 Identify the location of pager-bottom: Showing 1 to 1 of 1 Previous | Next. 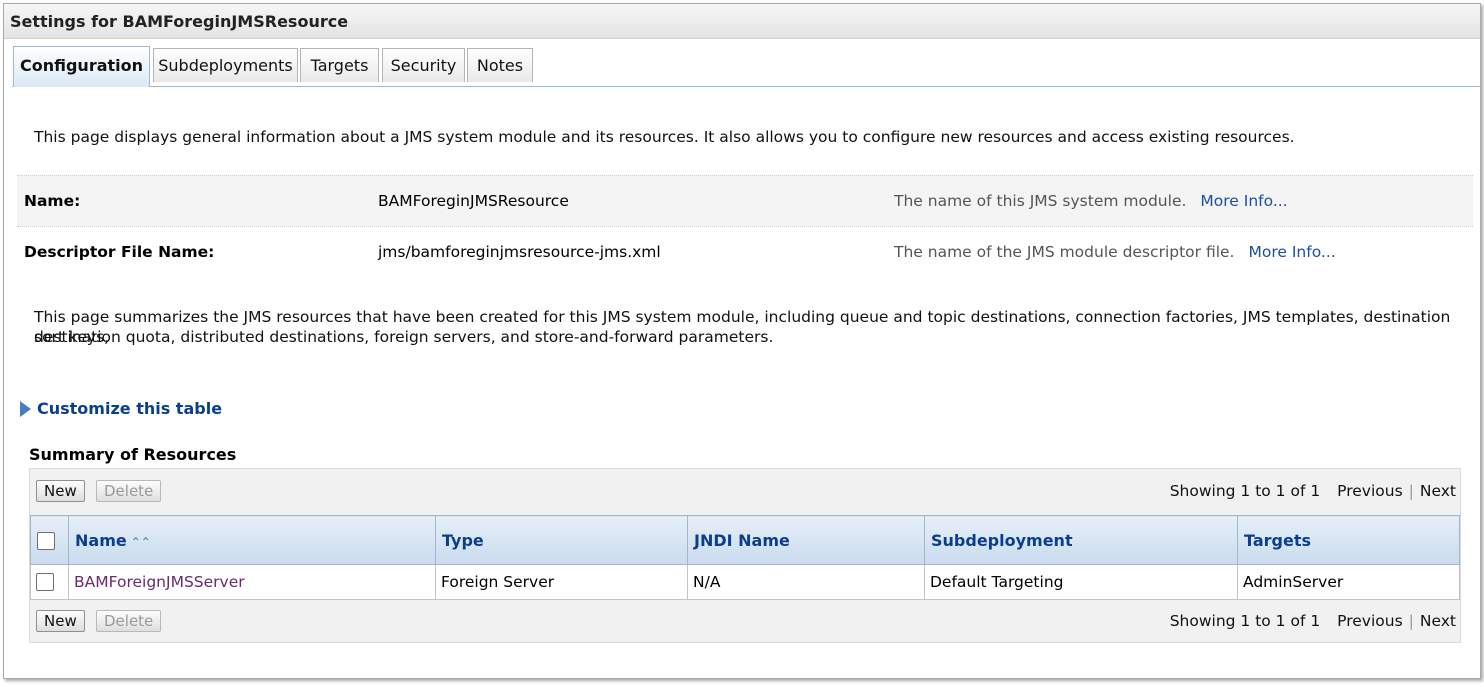
(1312, 621).